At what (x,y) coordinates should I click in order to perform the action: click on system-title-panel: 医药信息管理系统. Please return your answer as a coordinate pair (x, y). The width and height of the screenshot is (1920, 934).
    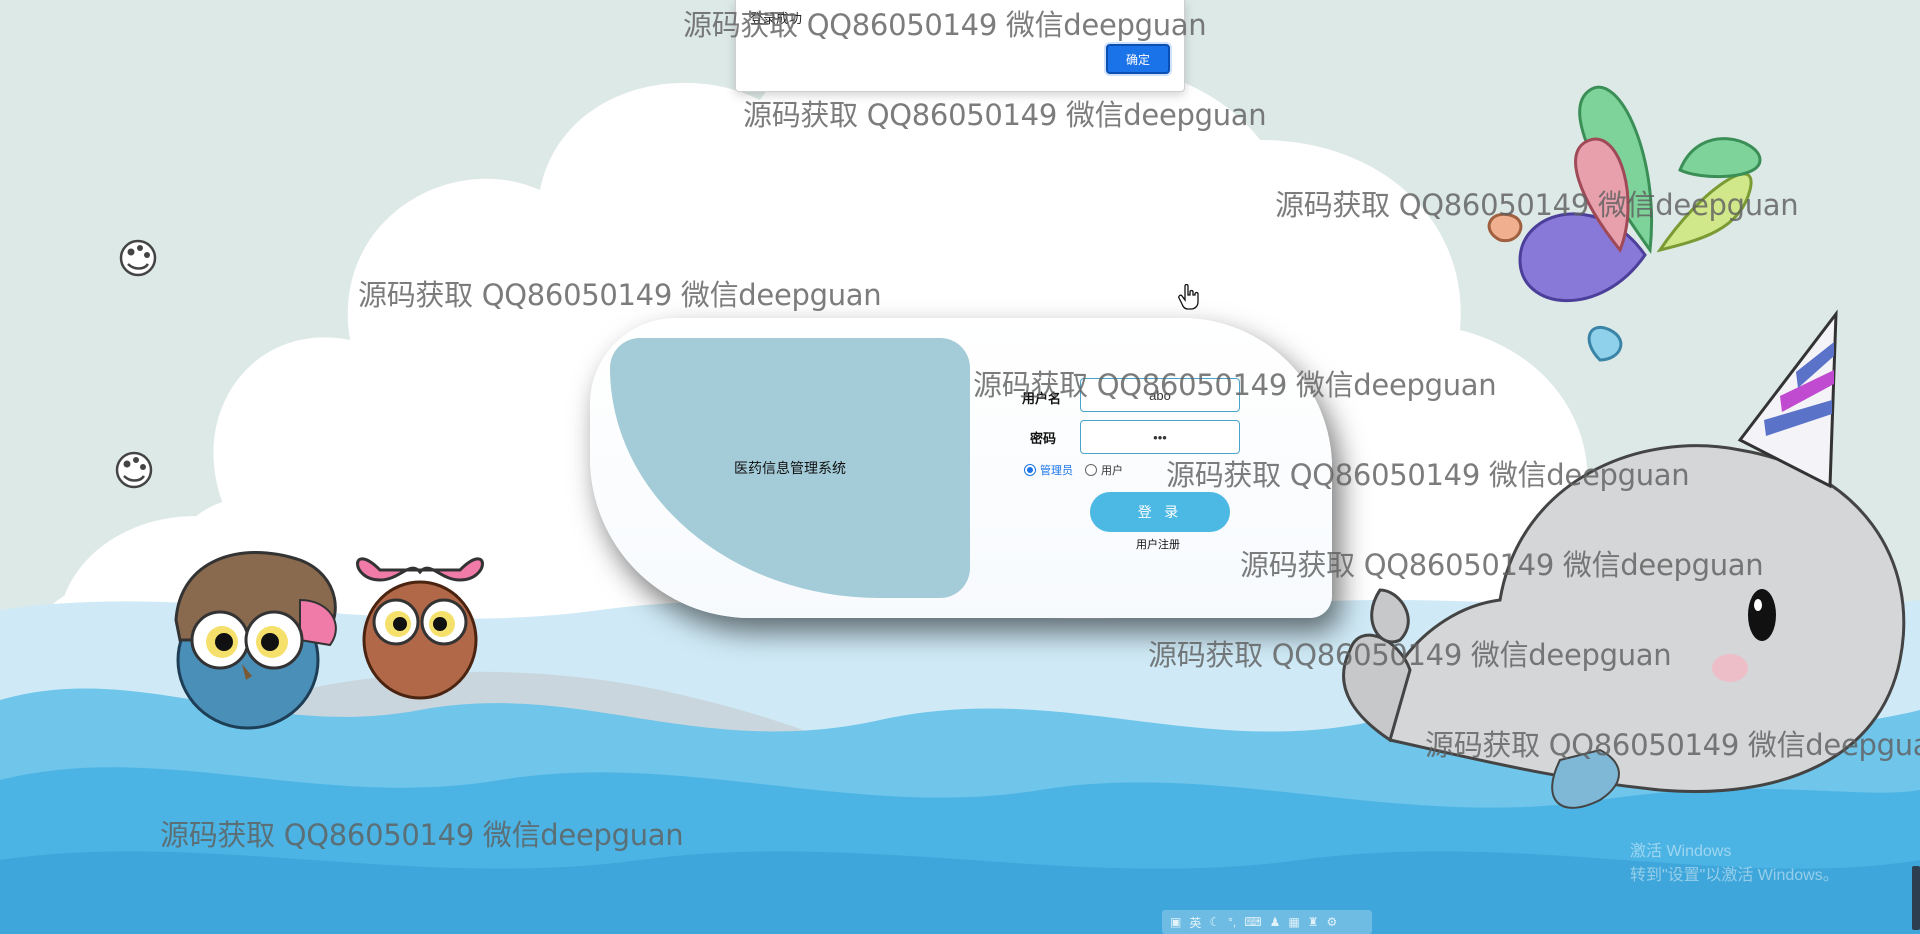
    Looking at the image, I should click on (790, 468).